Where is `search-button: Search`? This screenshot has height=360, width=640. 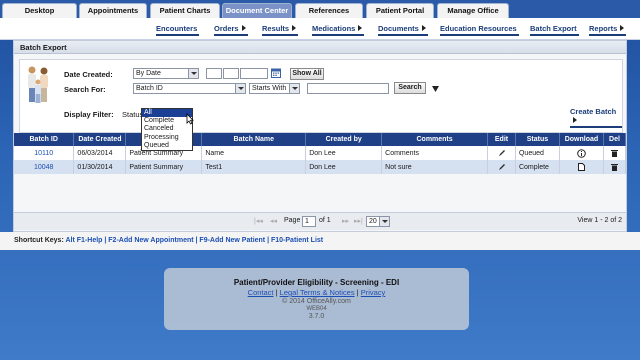
search-button: Search is located at coordinates (410, 88).